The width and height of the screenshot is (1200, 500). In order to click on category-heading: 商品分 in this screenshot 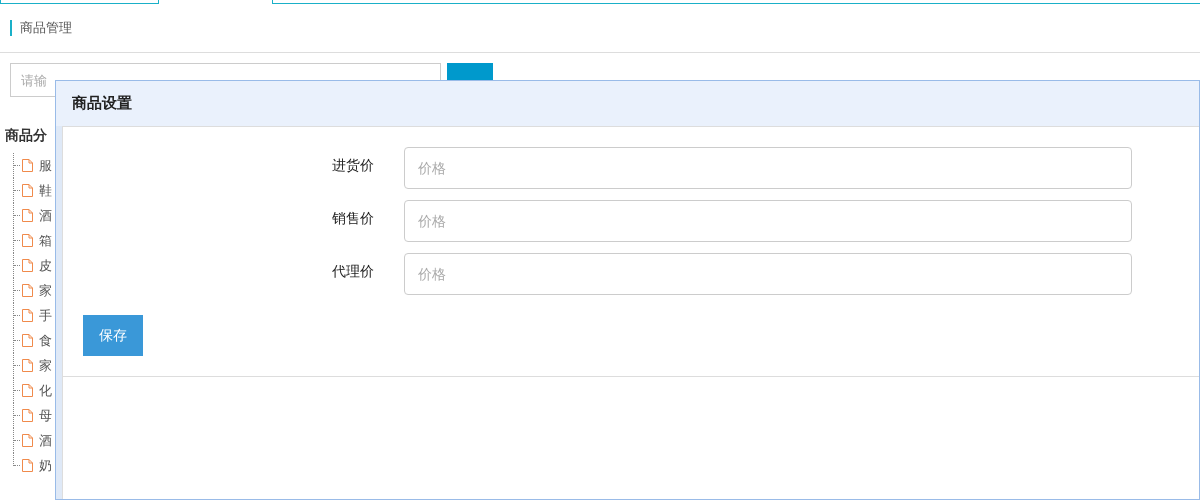, I will do `click(26, 135)`.